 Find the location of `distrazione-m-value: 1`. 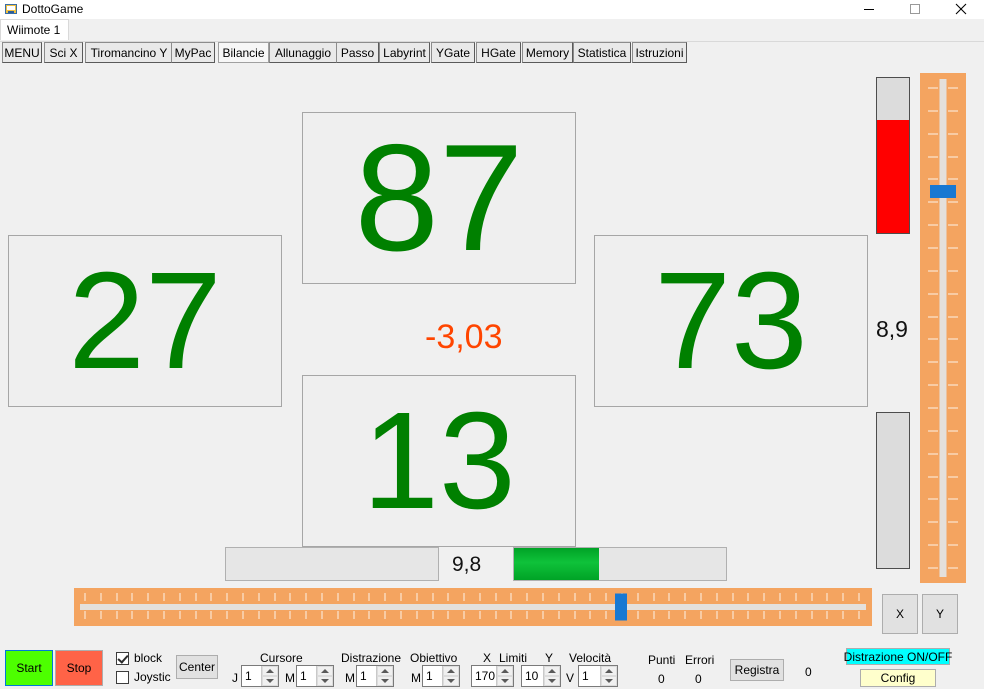

distrazione-m-value: 1 is located at coordinates (366, 676).